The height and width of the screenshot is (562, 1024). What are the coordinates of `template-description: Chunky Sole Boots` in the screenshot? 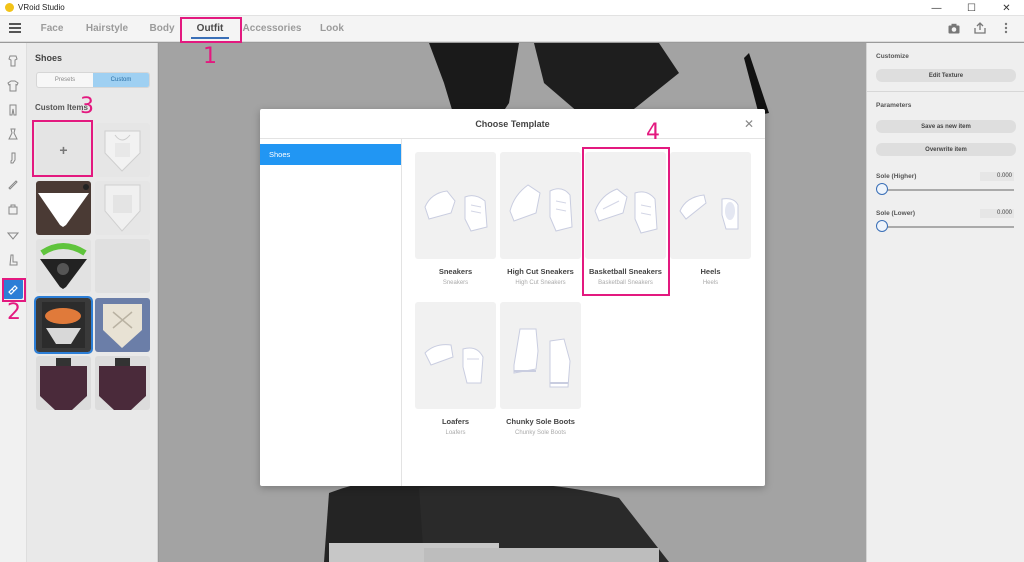 It's located at (540, 433).